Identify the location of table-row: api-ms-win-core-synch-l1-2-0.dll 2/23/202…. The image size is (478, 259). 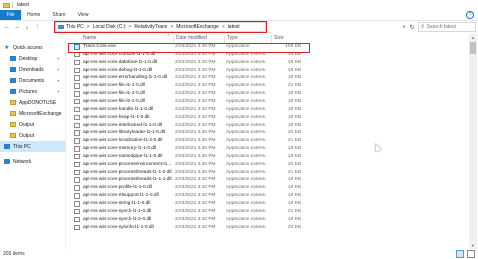
(268, 220).